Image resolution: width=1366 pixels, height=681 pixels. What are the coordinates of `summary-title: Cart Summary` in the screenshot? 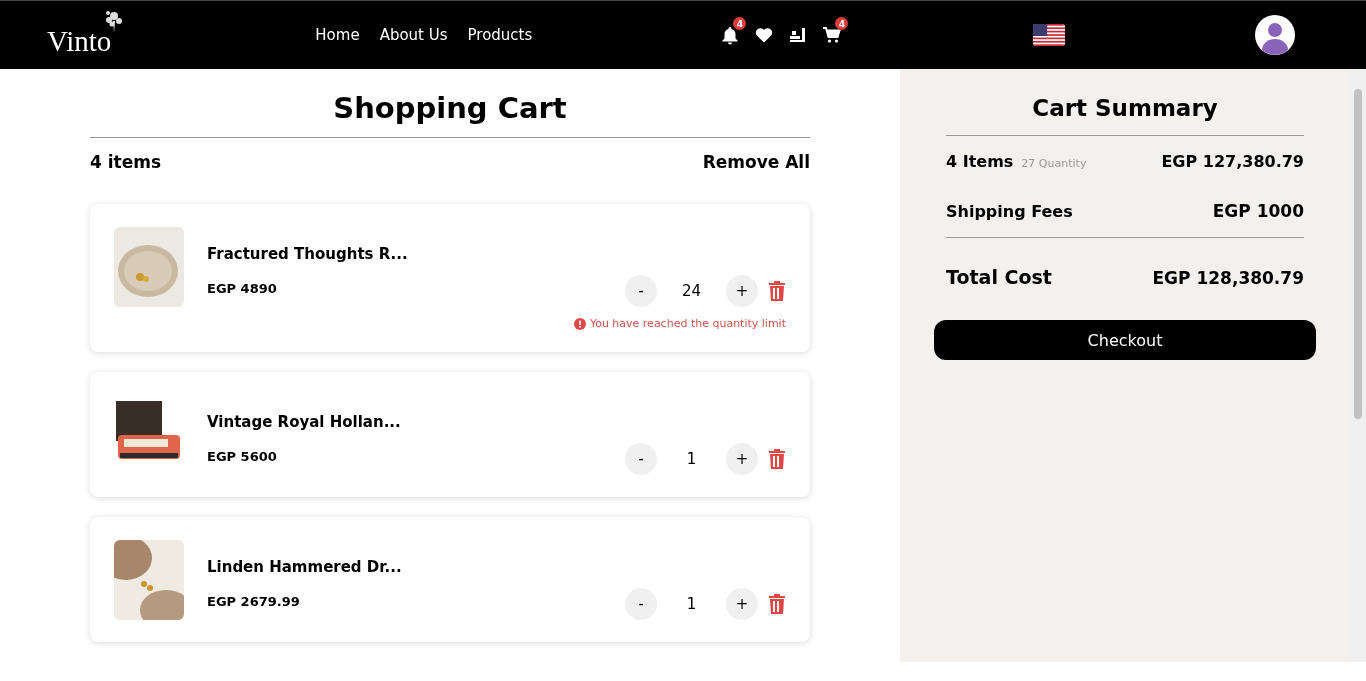 It's located at (1125, 108).